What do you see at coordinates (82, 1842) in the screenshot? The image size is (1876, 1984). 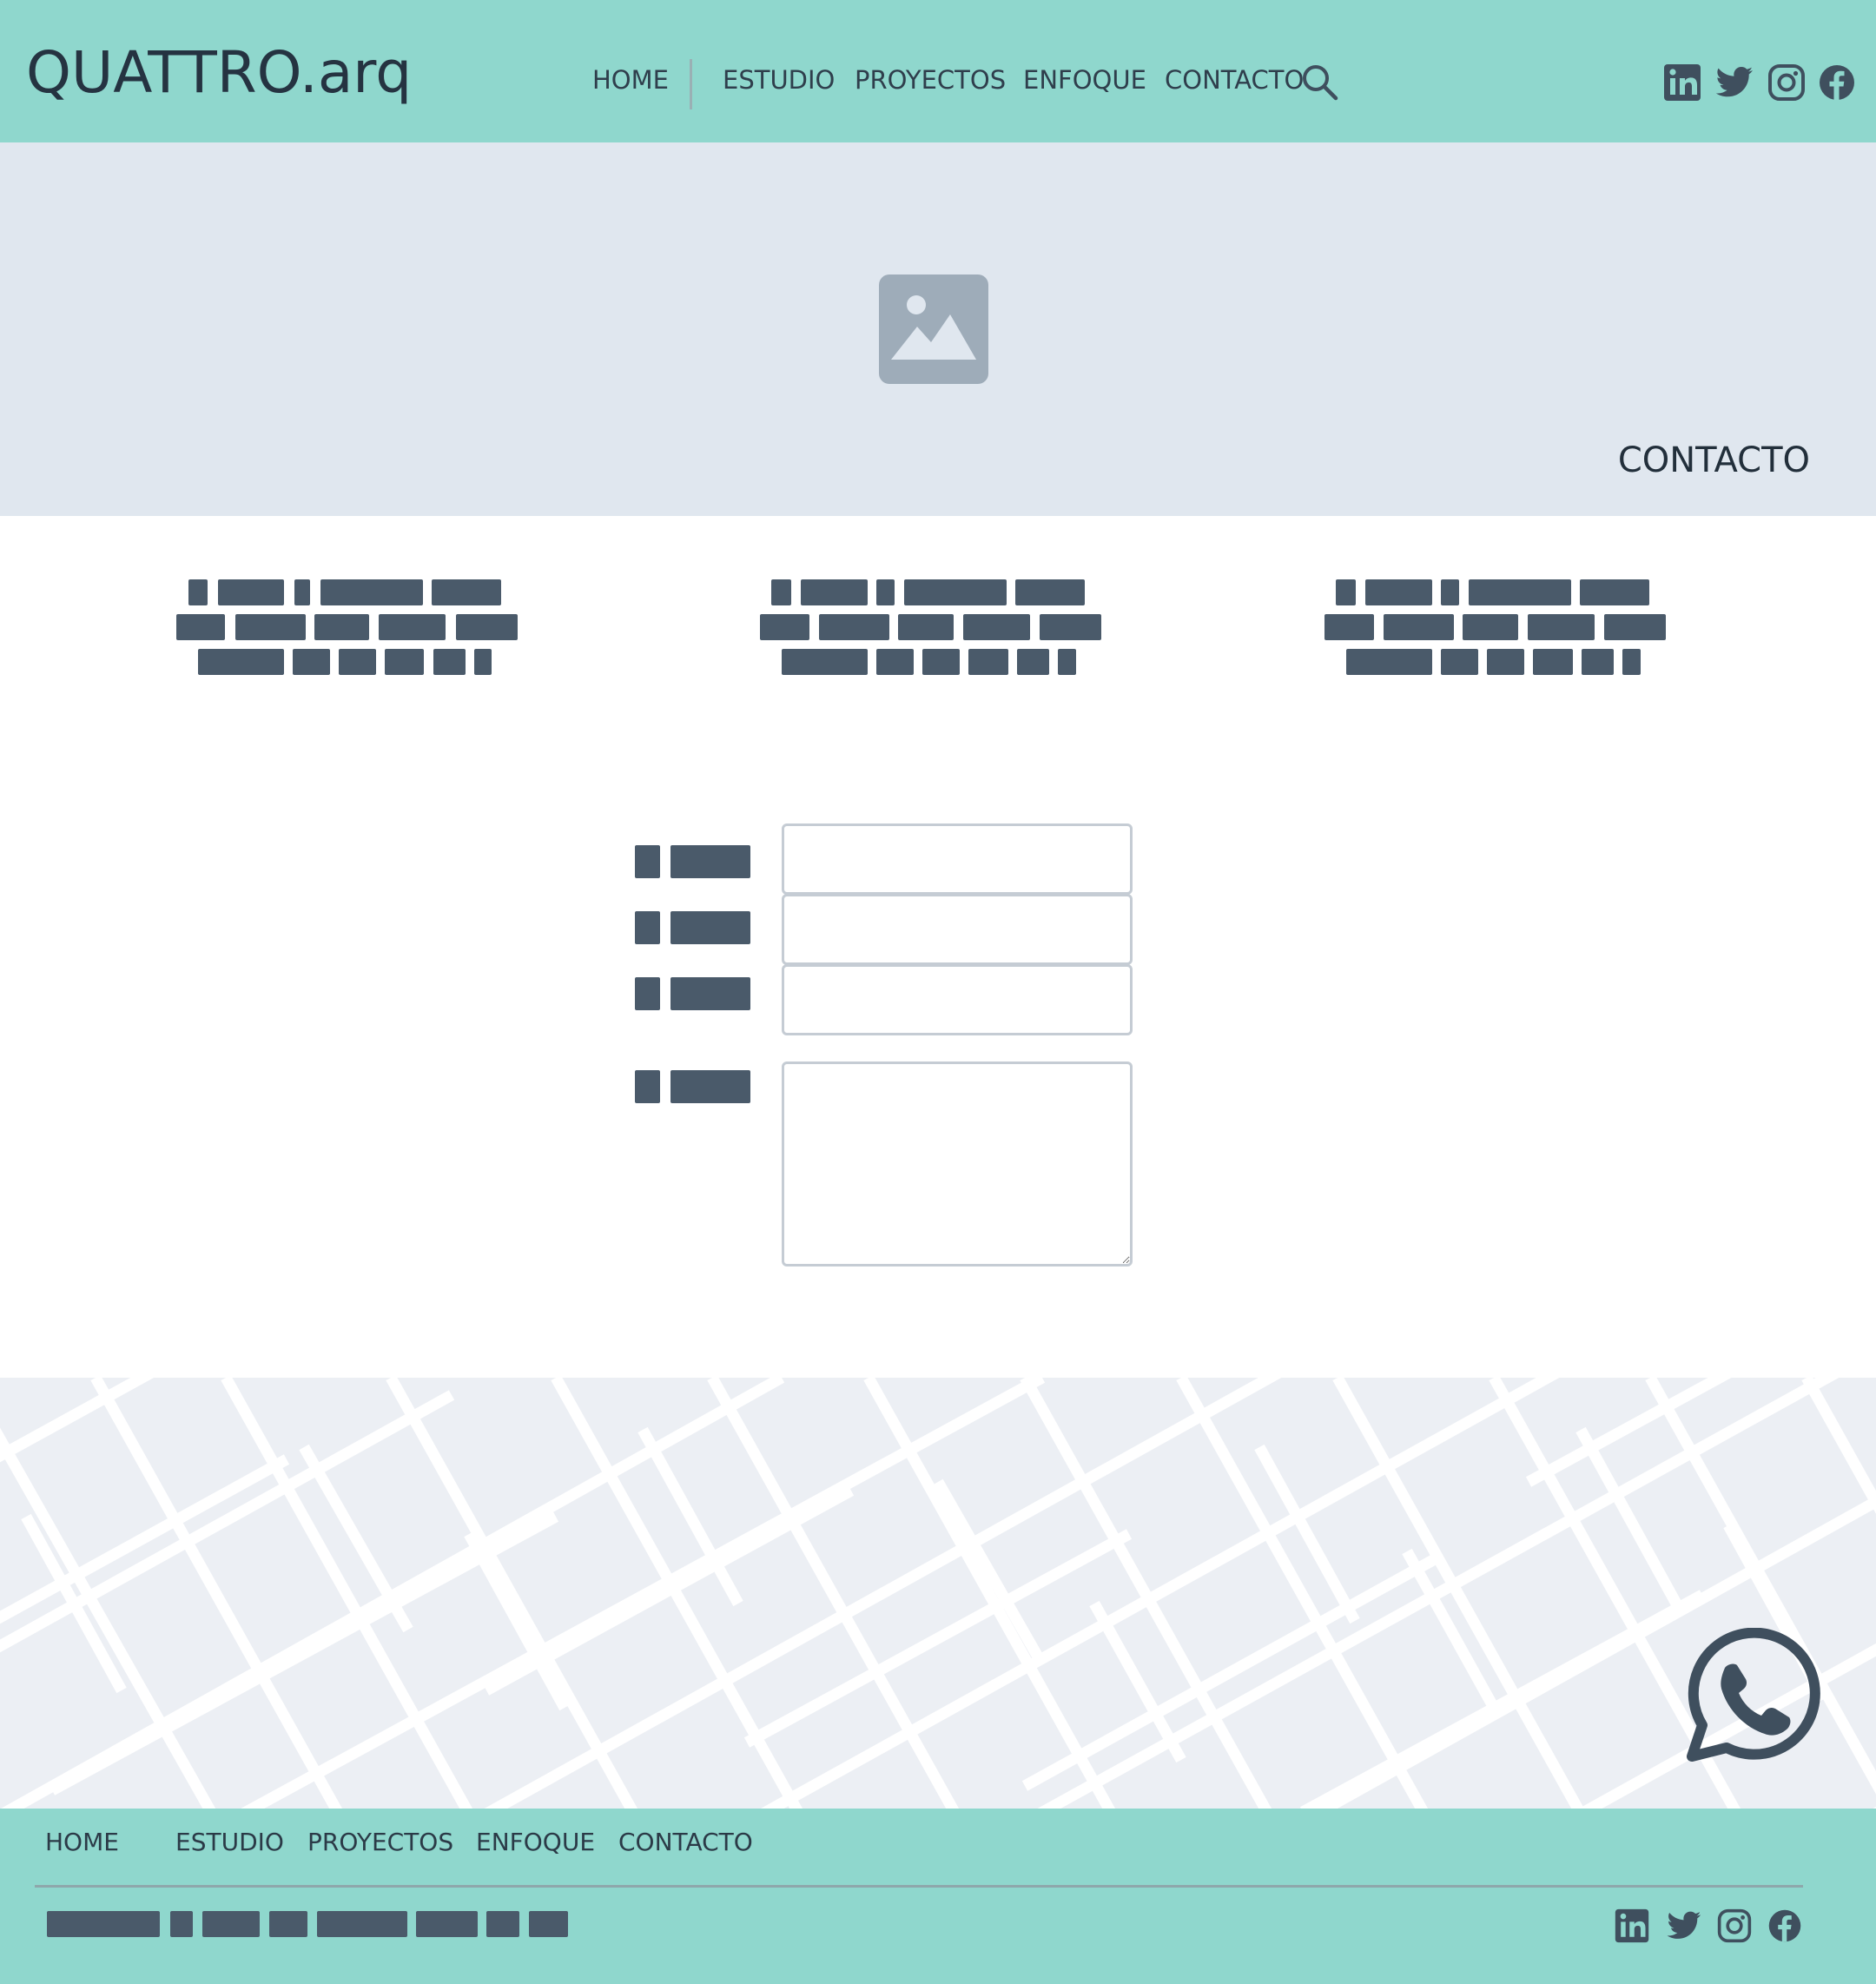 I see `footer-nav-home: HOME` at bounding box center [82, 1842].